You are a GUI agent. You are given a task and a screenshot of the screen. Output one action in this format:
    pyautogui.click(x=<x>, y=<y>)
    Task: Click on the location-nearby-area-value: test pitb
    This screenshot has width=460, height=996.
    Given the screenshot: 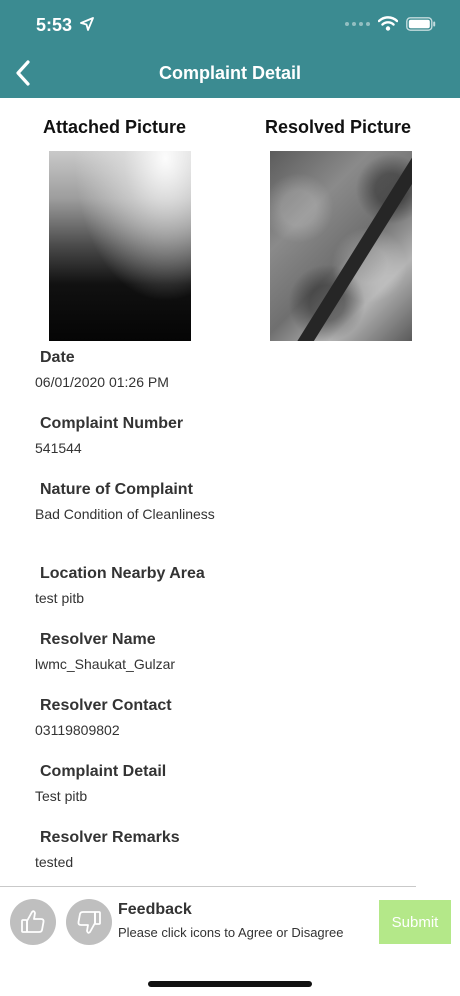 What is the action you would take?
    pyautogui.click(x=60, y=598)
    